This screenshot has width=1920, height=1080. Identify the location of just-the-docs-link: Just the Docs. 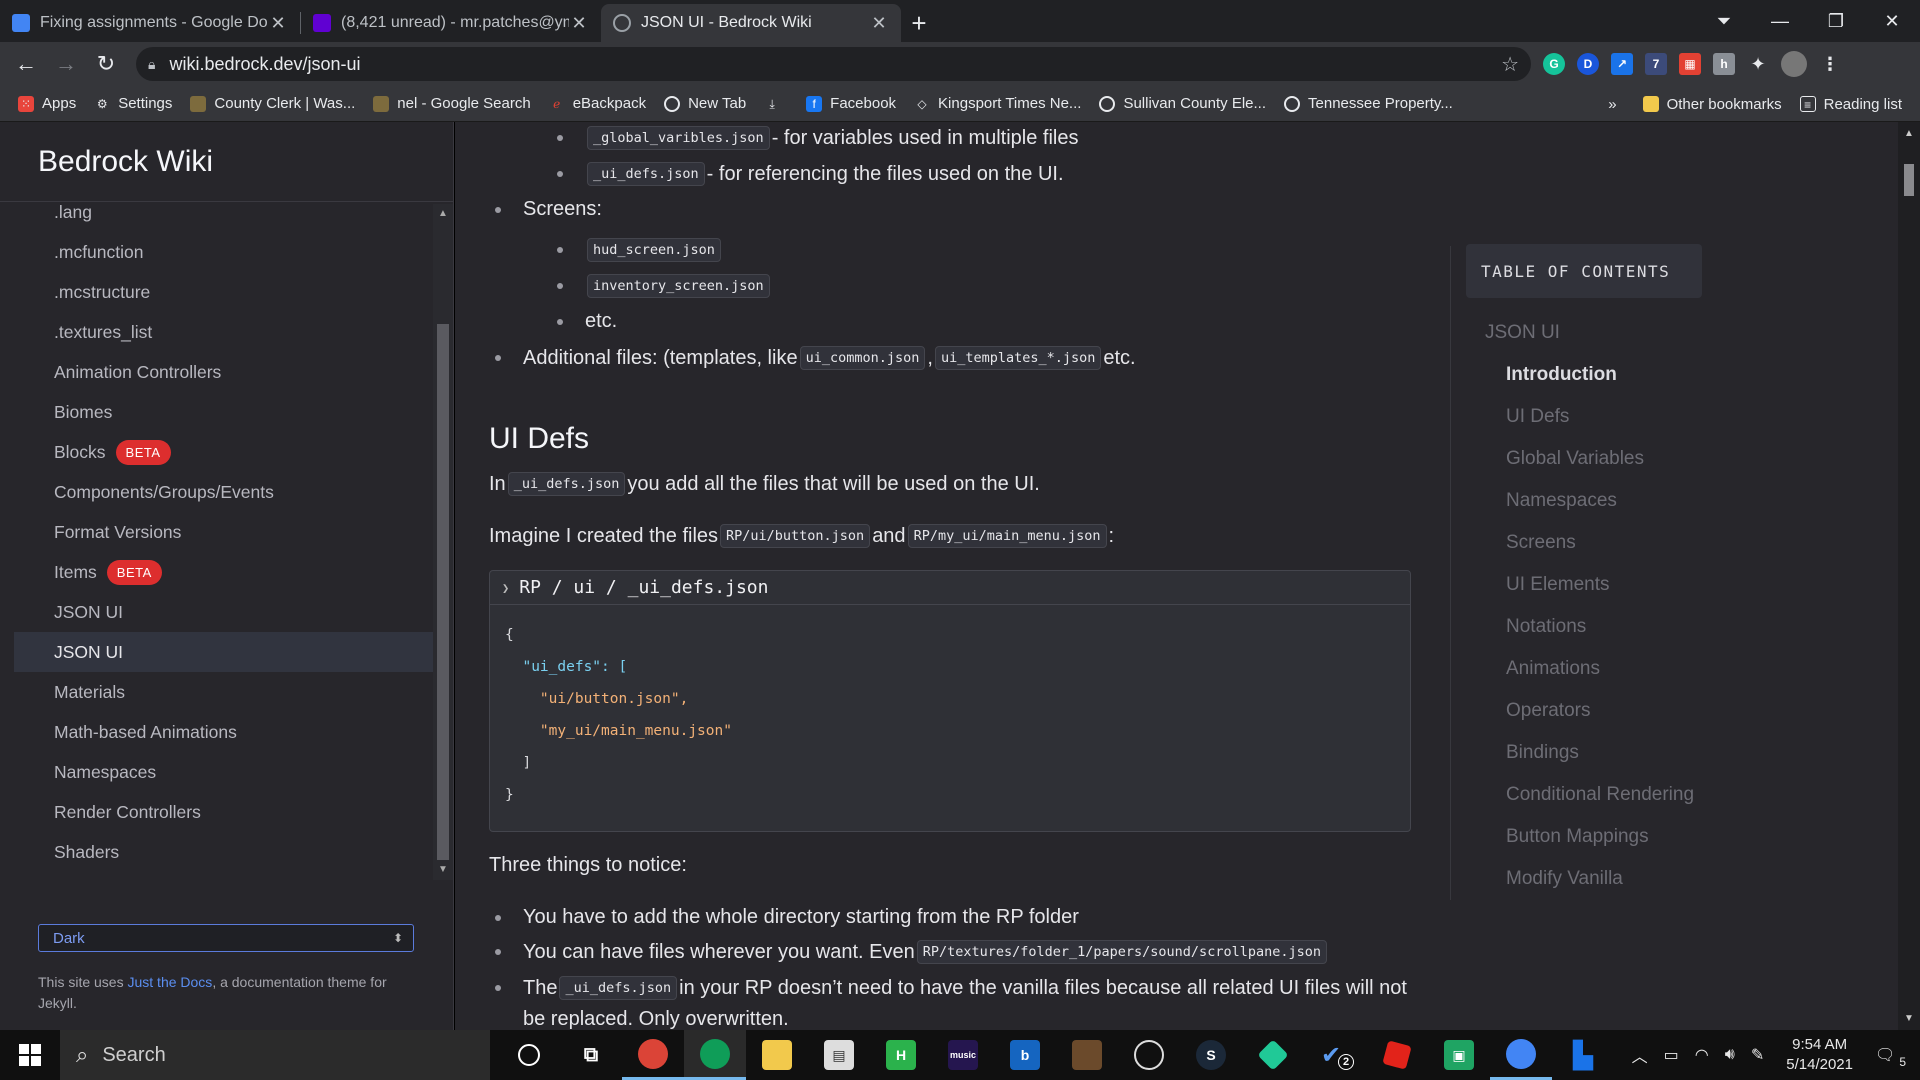
(169, 982).